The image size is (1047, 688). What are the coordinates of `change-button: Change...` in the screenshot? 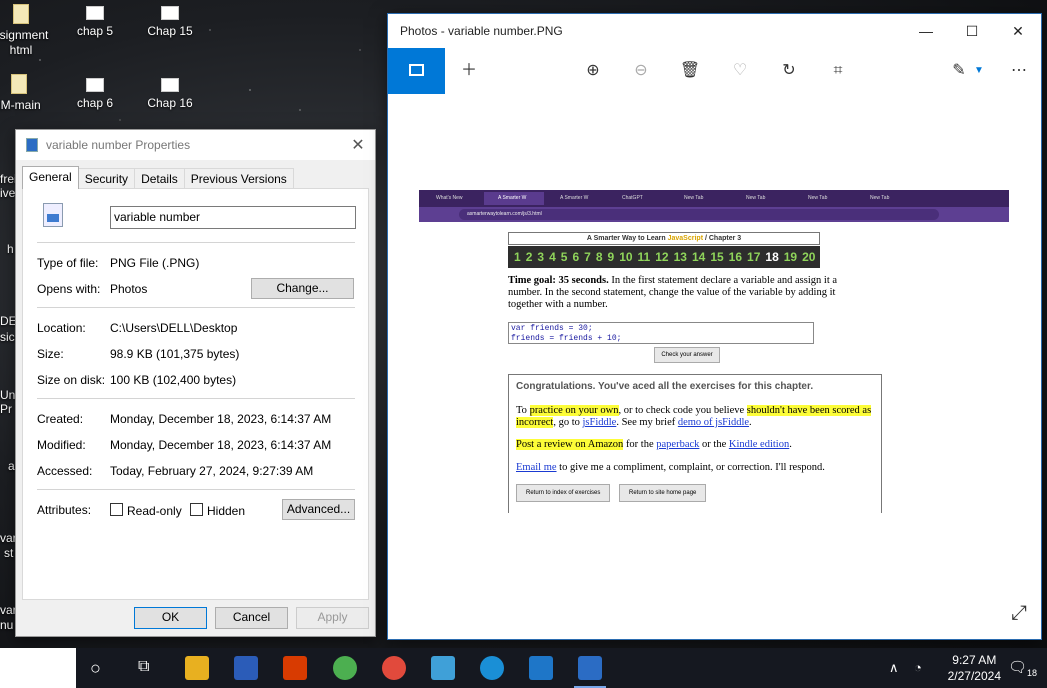 It's located at (302, 288).